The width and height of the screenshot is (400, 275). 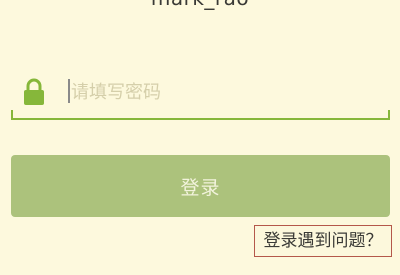 What do you see at coordinates (200, 119) in the screenshot?
I see `password-underline` at bounding box center [200, 119].